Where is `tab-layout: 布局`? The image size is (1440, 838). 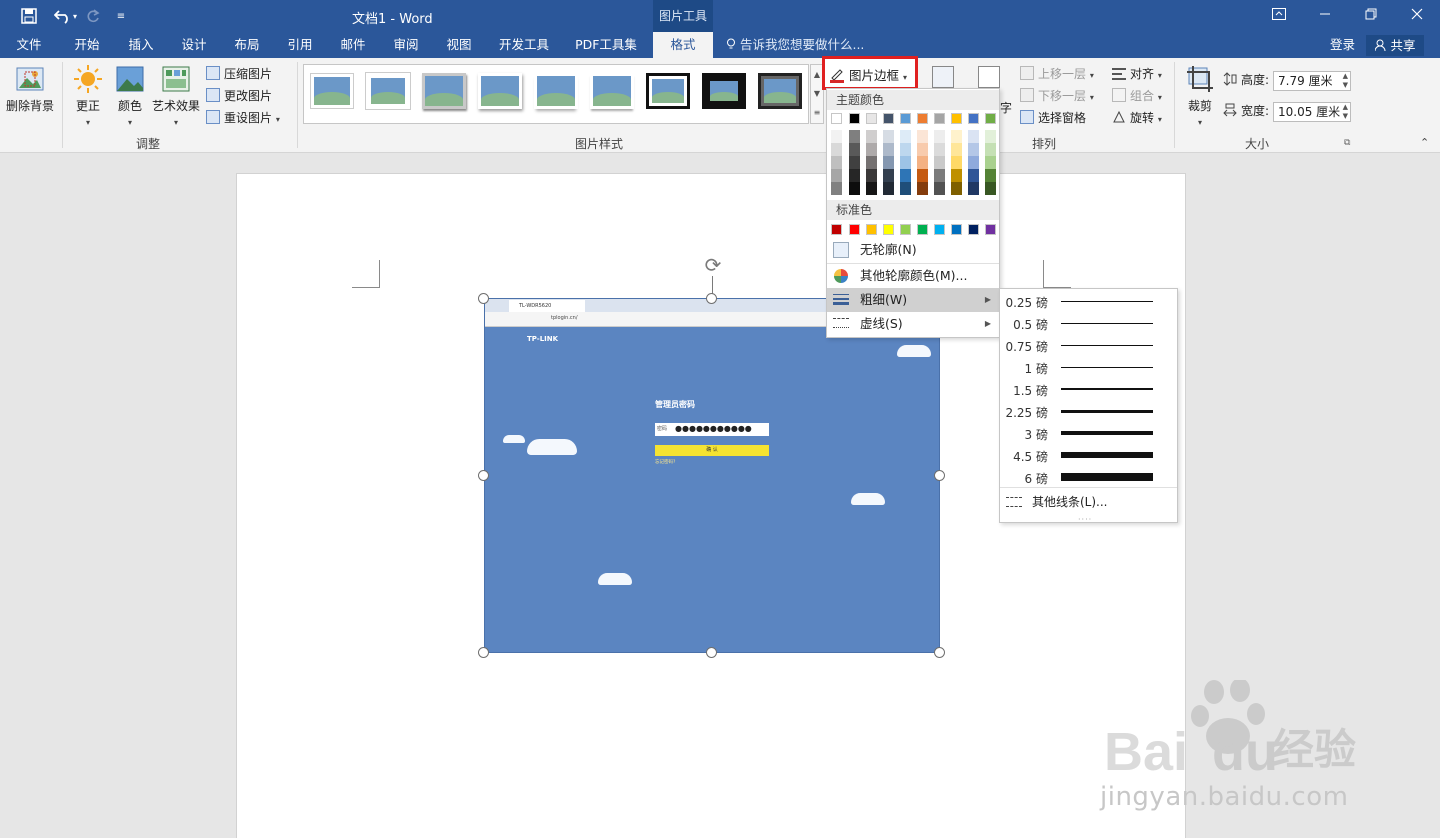 tab-layout: 布局 is located at coordinates (247, 45).